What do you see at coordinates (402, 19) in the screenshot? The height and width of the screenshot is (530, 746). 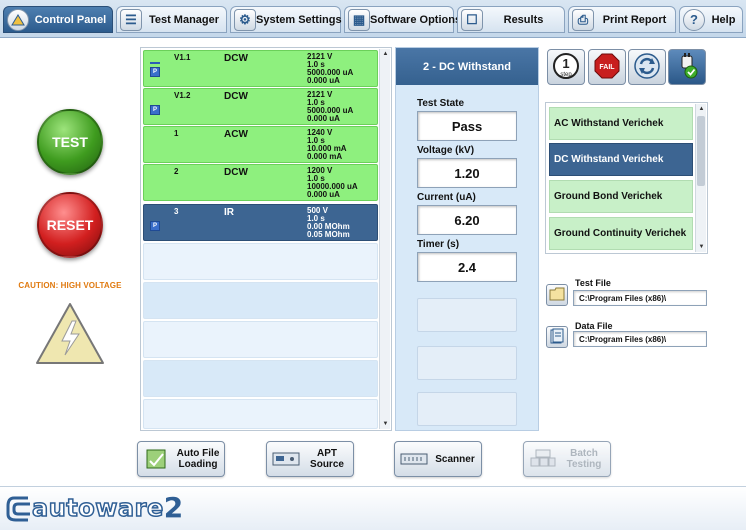 I see `tab-software-options: ▦ Software Options` at bounding box center [402, 19].